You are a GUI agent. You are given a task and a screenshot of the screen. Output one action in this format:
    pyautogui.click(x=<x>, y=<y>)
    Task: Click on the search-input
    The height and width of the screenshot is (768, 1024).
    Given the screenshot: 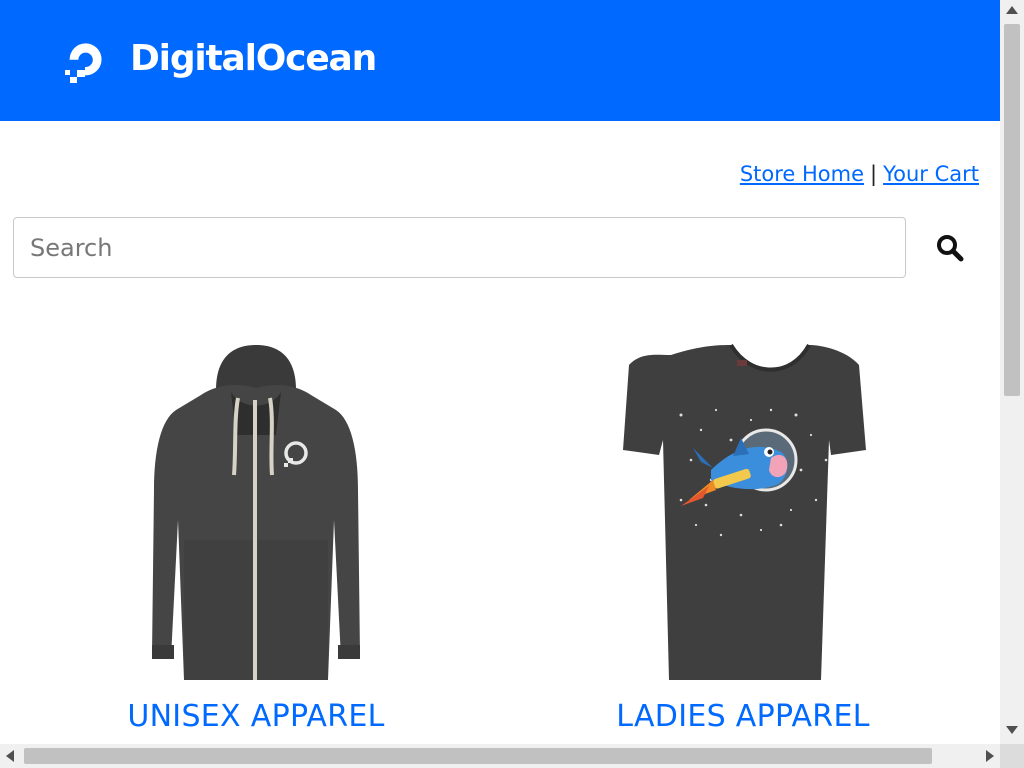 What is the action you would take?
    pyautogui.click(x=459, y=247)
    